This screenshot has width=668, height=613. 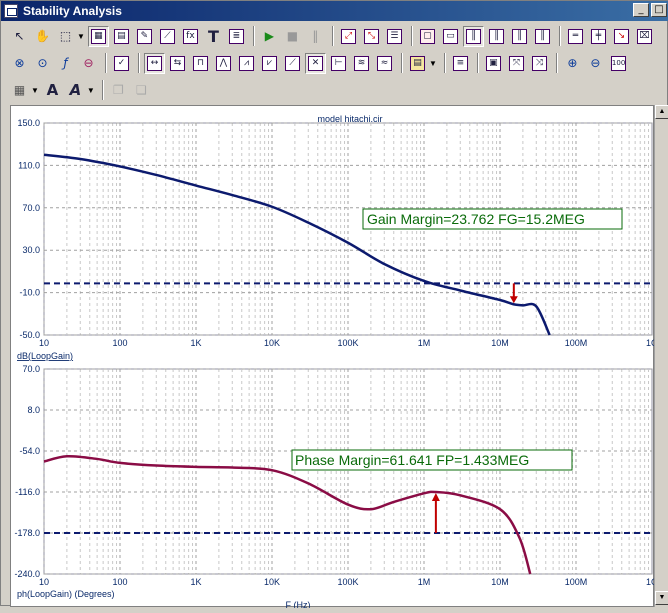 What do you see at coordinates (29, 293) in the screenshot?
I see `gain-y-tick-label: -10.0` at bounding box center [29, 293].